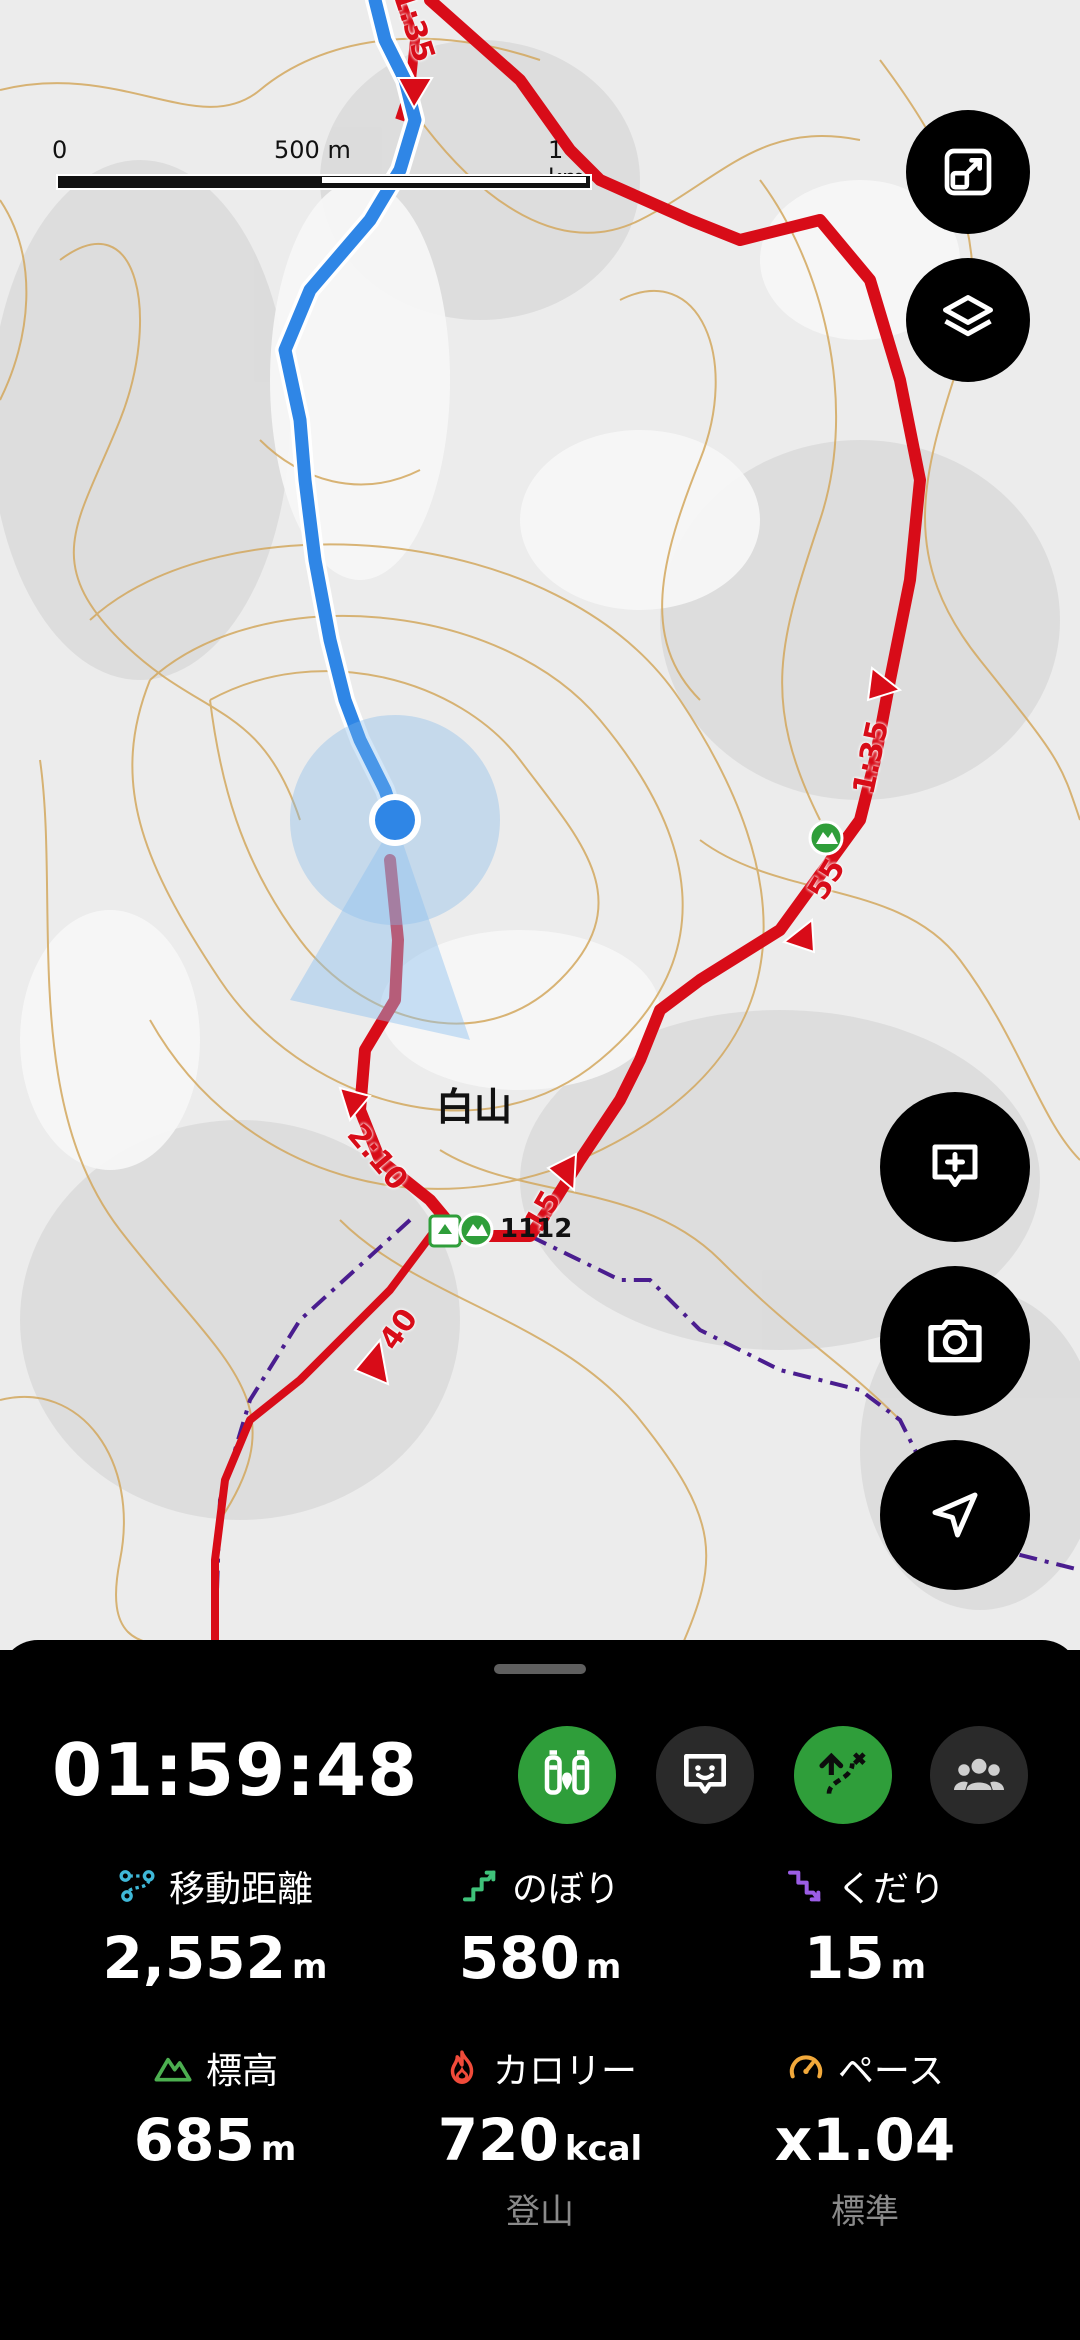 This screenshot has width=1080, height=2340. What do you see at coordinates (804, 1886) in the screenshot?
I see `descent-icon` at bounding box center [804, 1886].